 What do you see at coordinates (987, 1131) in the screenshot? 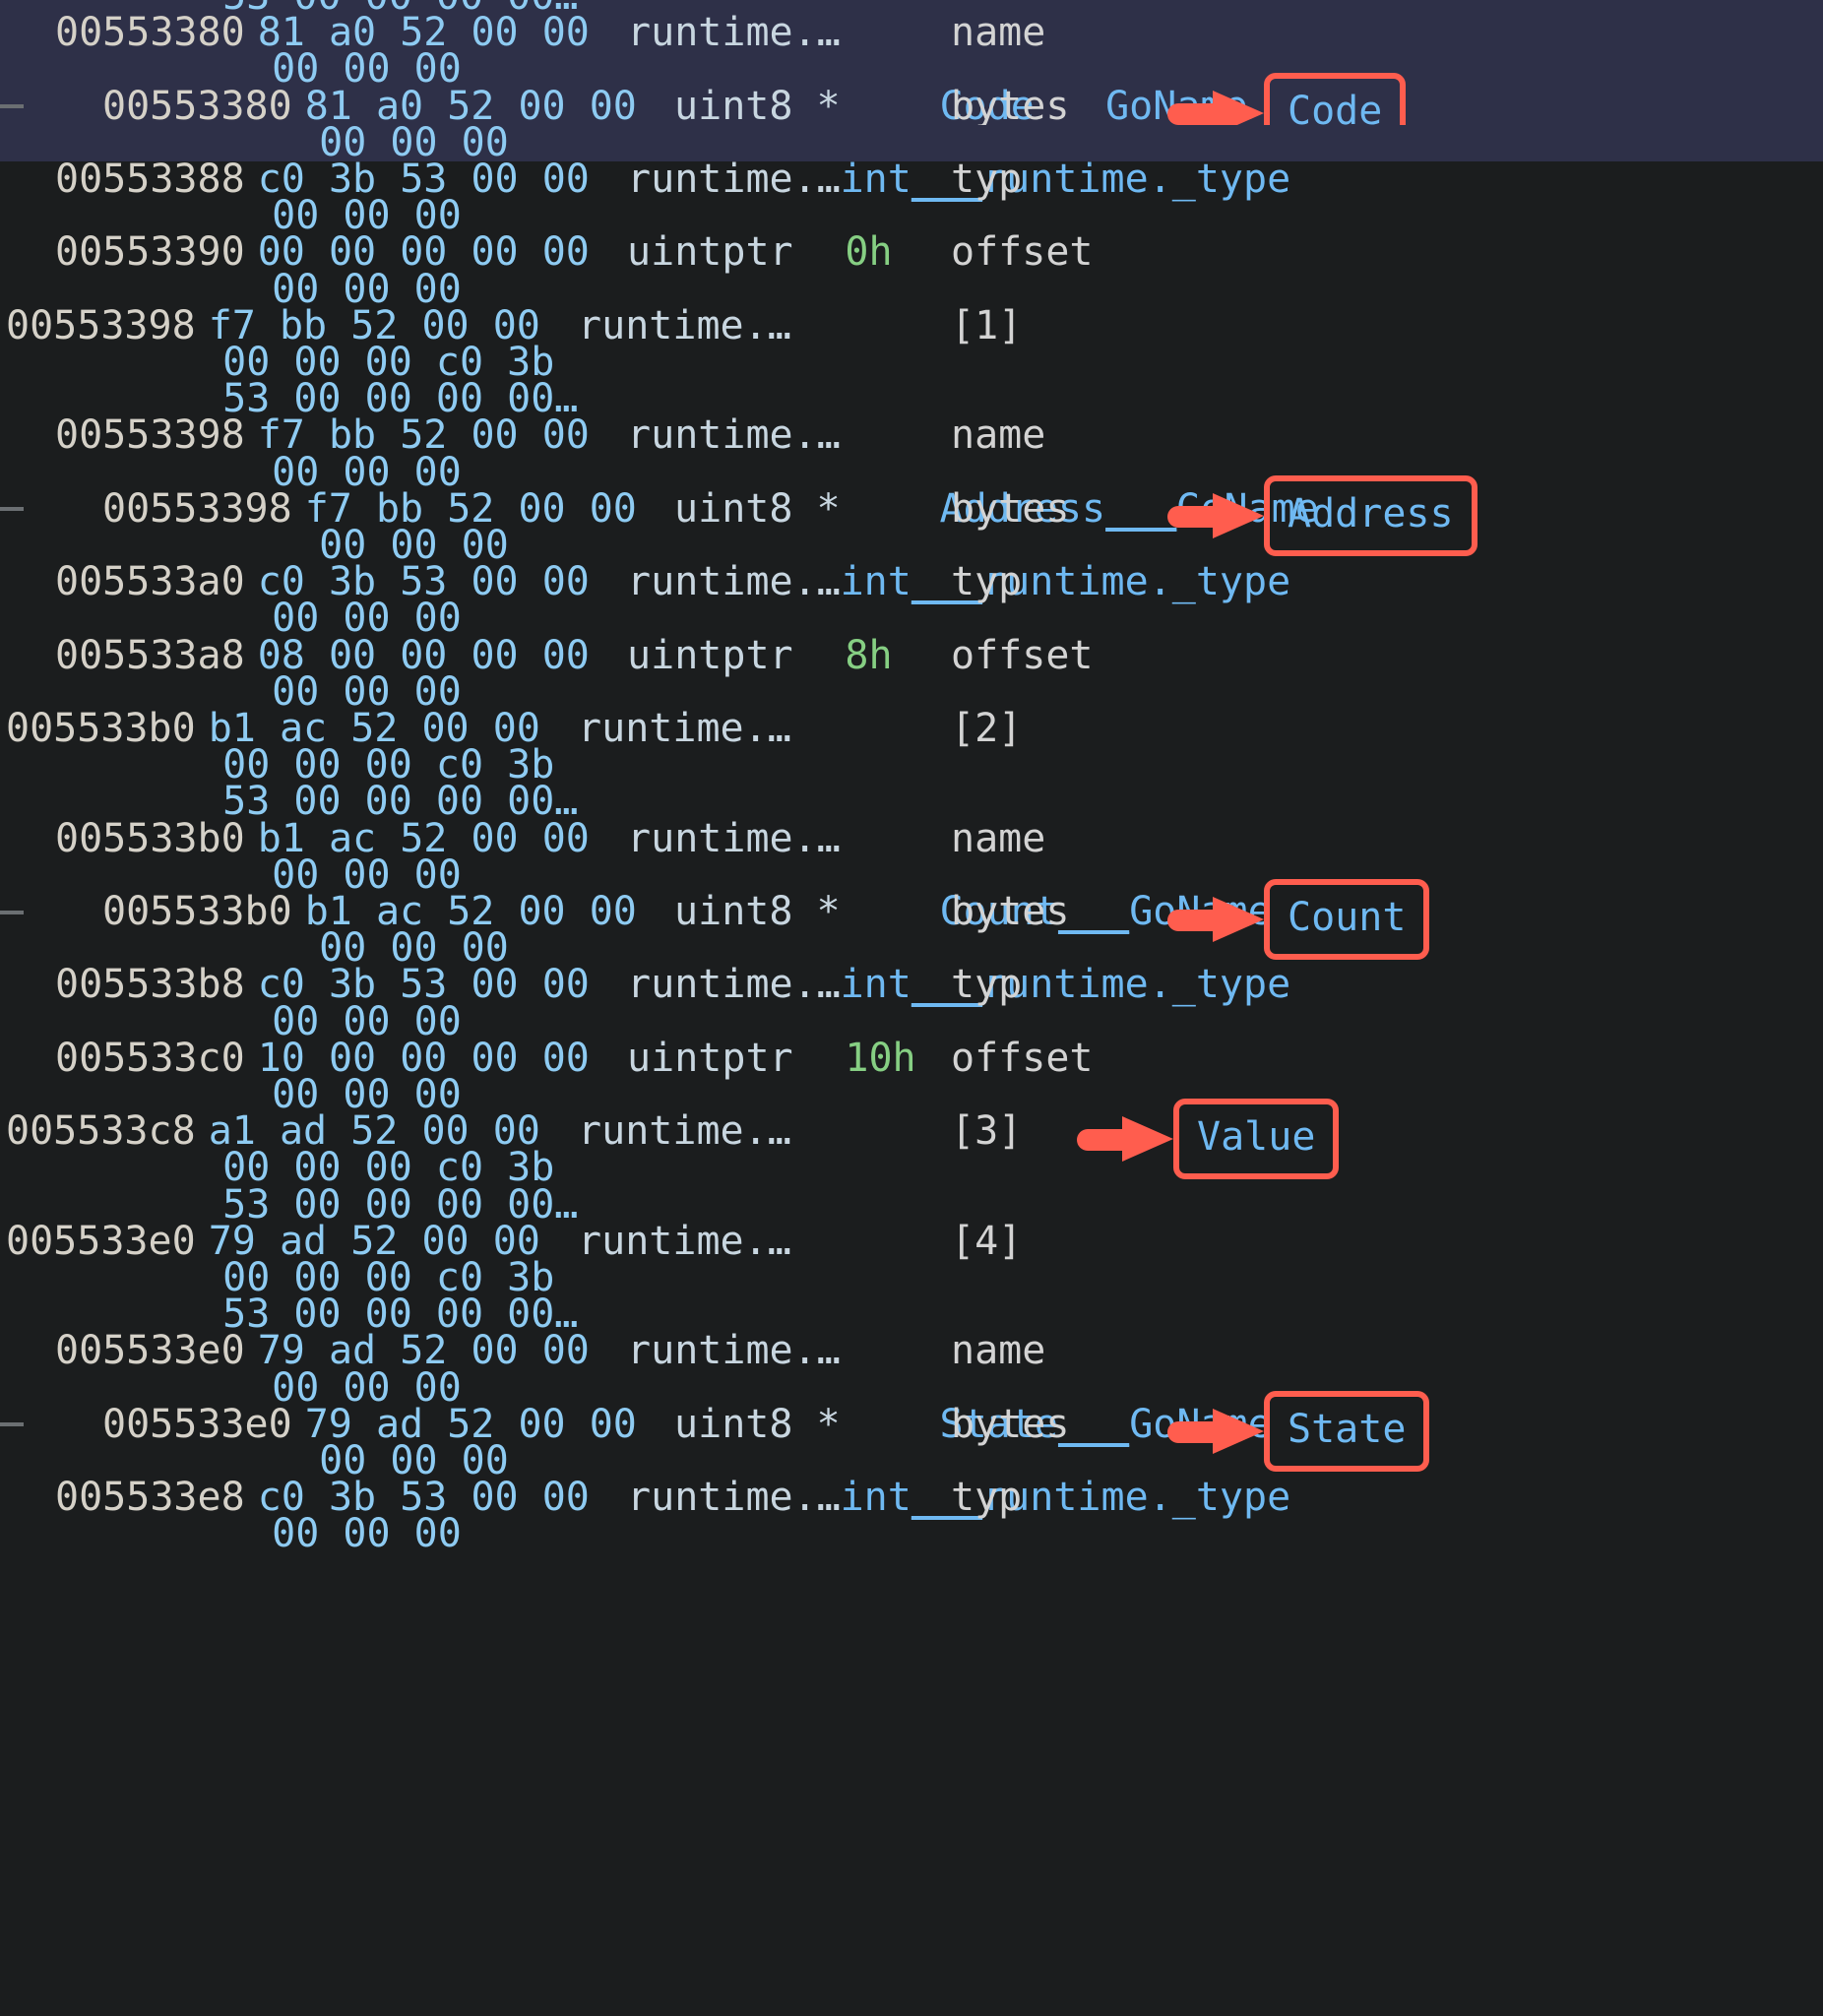
I see `field-label: [3]` at bounding box center [987, 1131].